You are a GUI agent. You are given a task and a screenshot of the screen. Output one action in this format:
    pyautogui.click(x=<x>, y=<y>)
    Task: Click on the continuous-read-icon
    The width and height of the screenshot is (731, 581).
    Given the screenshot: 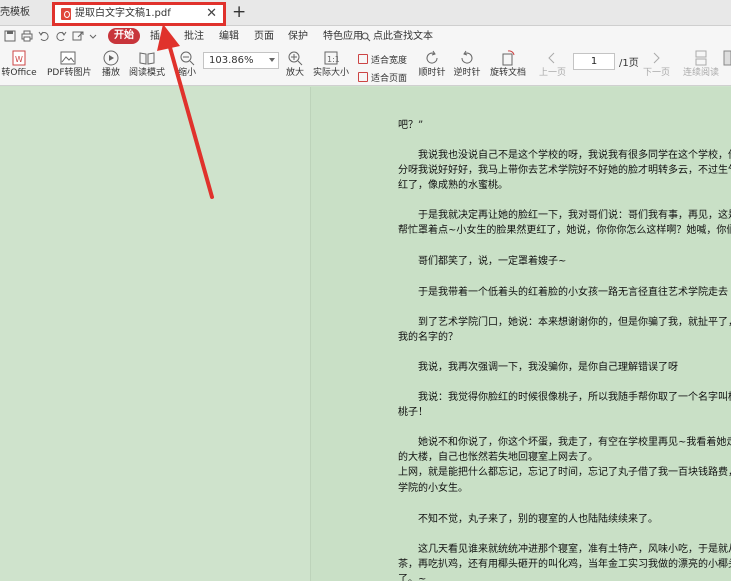 What is the action you would take?
    pyautogui.click(x=701, y=58)
    